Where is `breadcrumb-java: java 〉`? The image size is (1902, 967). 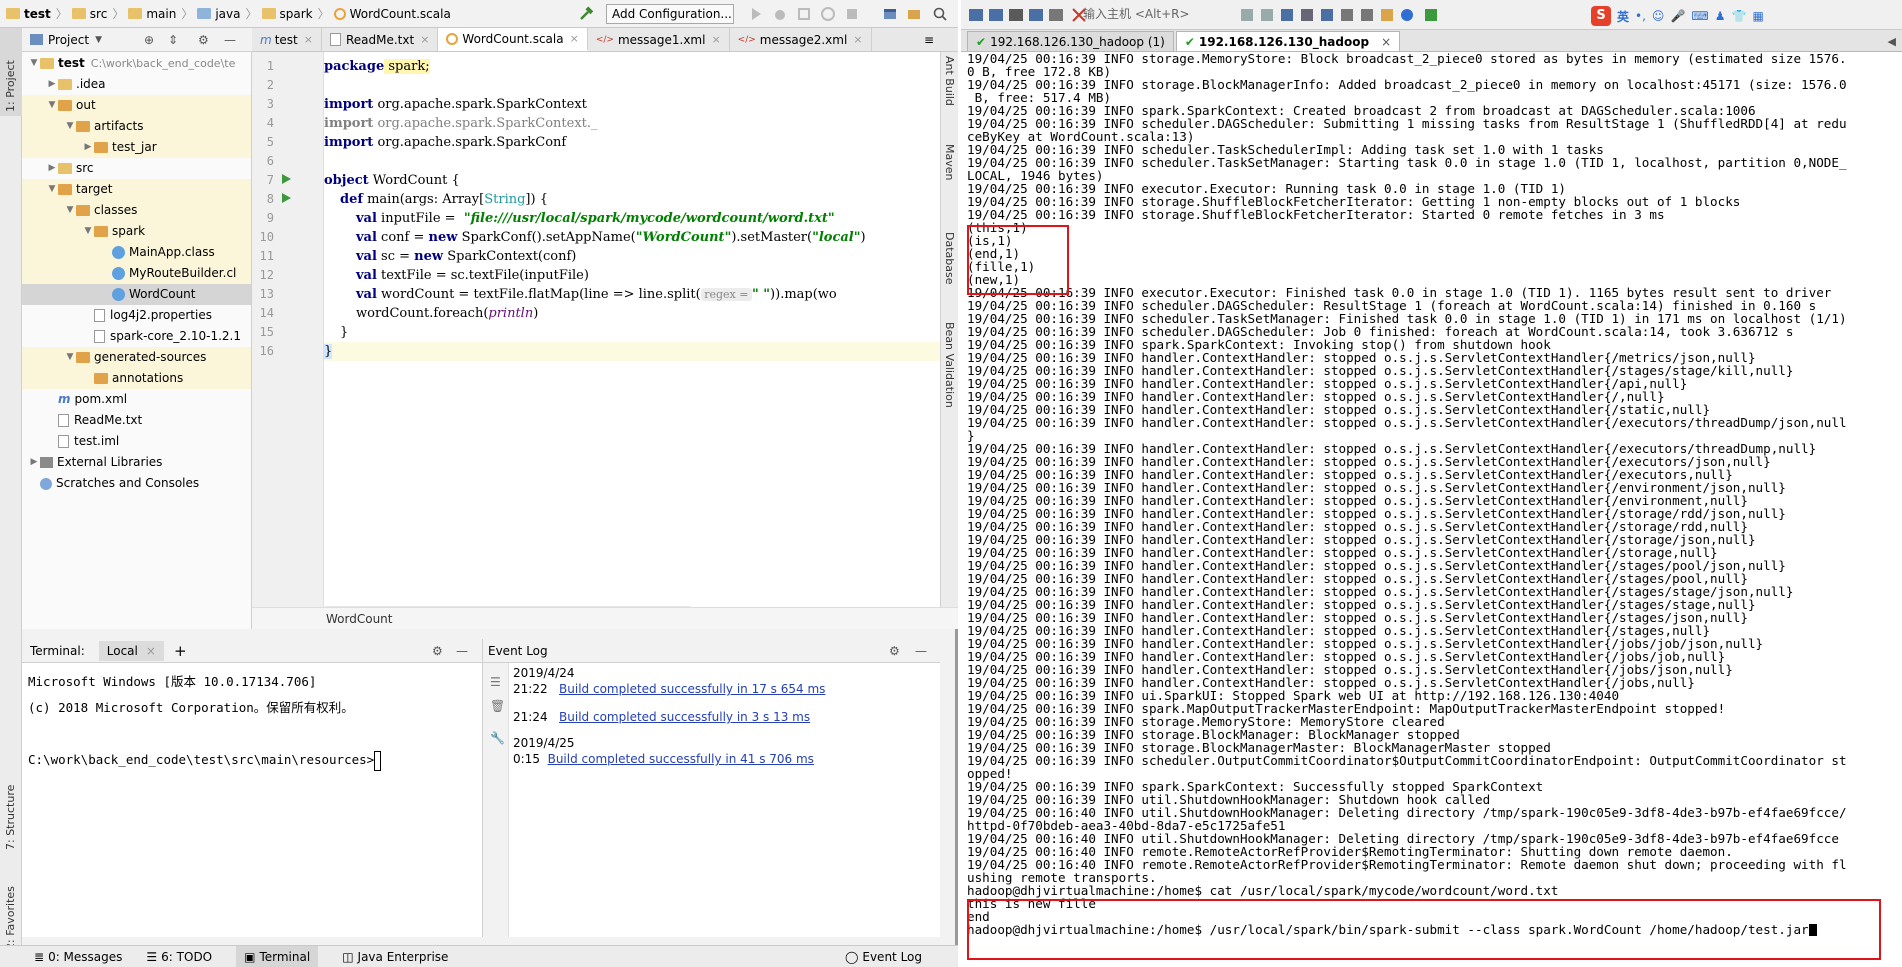 breadcrumb-java: java 〉 is located at coordinates (227, 13).